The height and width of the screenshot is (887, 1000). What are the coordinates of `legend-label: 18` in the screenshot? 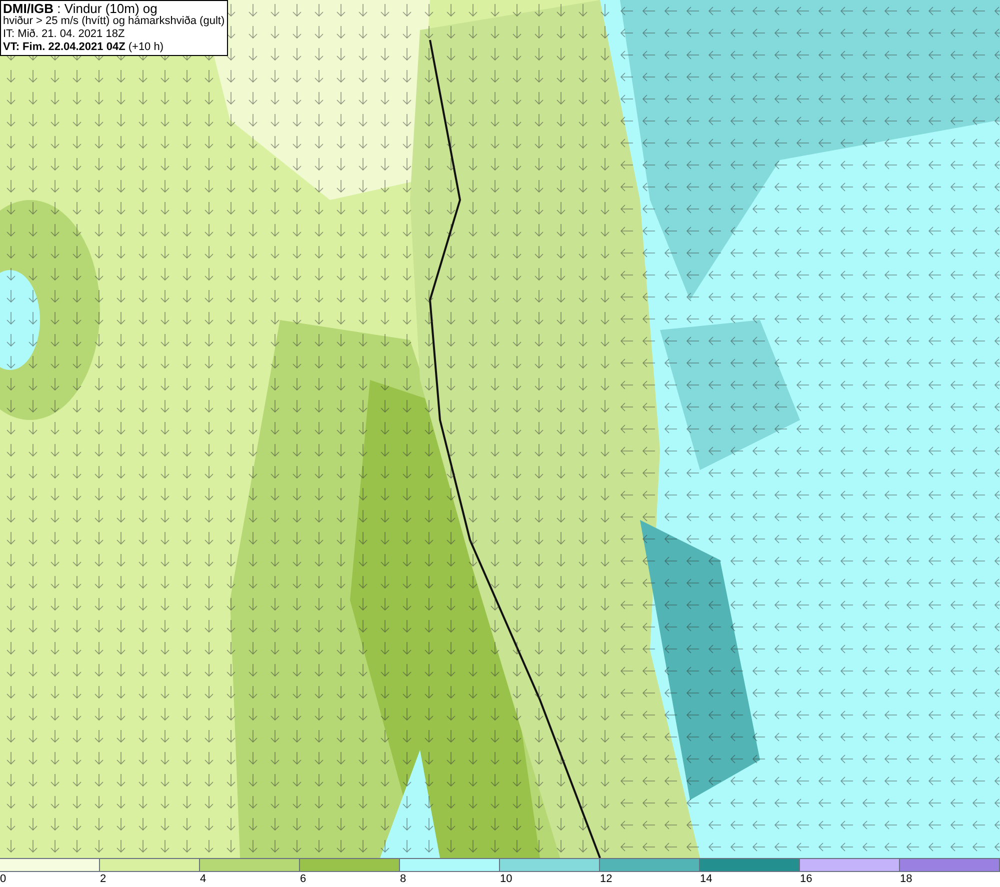 It's located at (906, 879).